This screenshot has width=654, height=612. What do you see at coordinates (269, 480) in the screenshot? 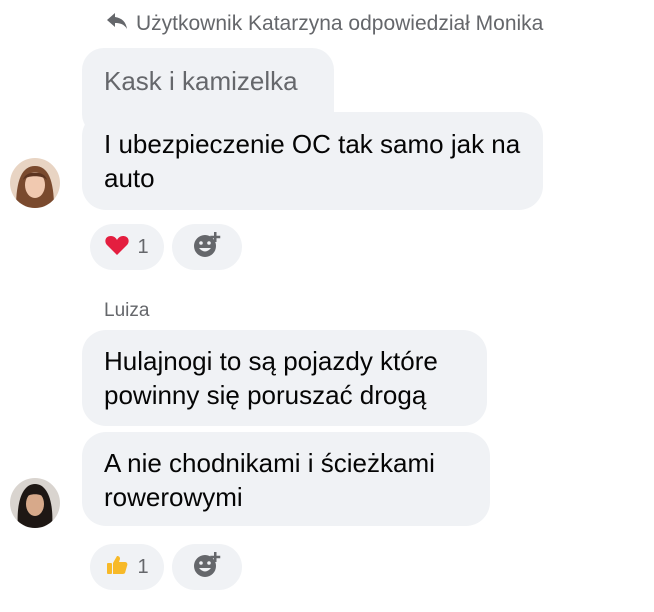
I see `message-text: A nie chodnikami i ścieżkami rowerowymi` at bounding box center [269, 480].